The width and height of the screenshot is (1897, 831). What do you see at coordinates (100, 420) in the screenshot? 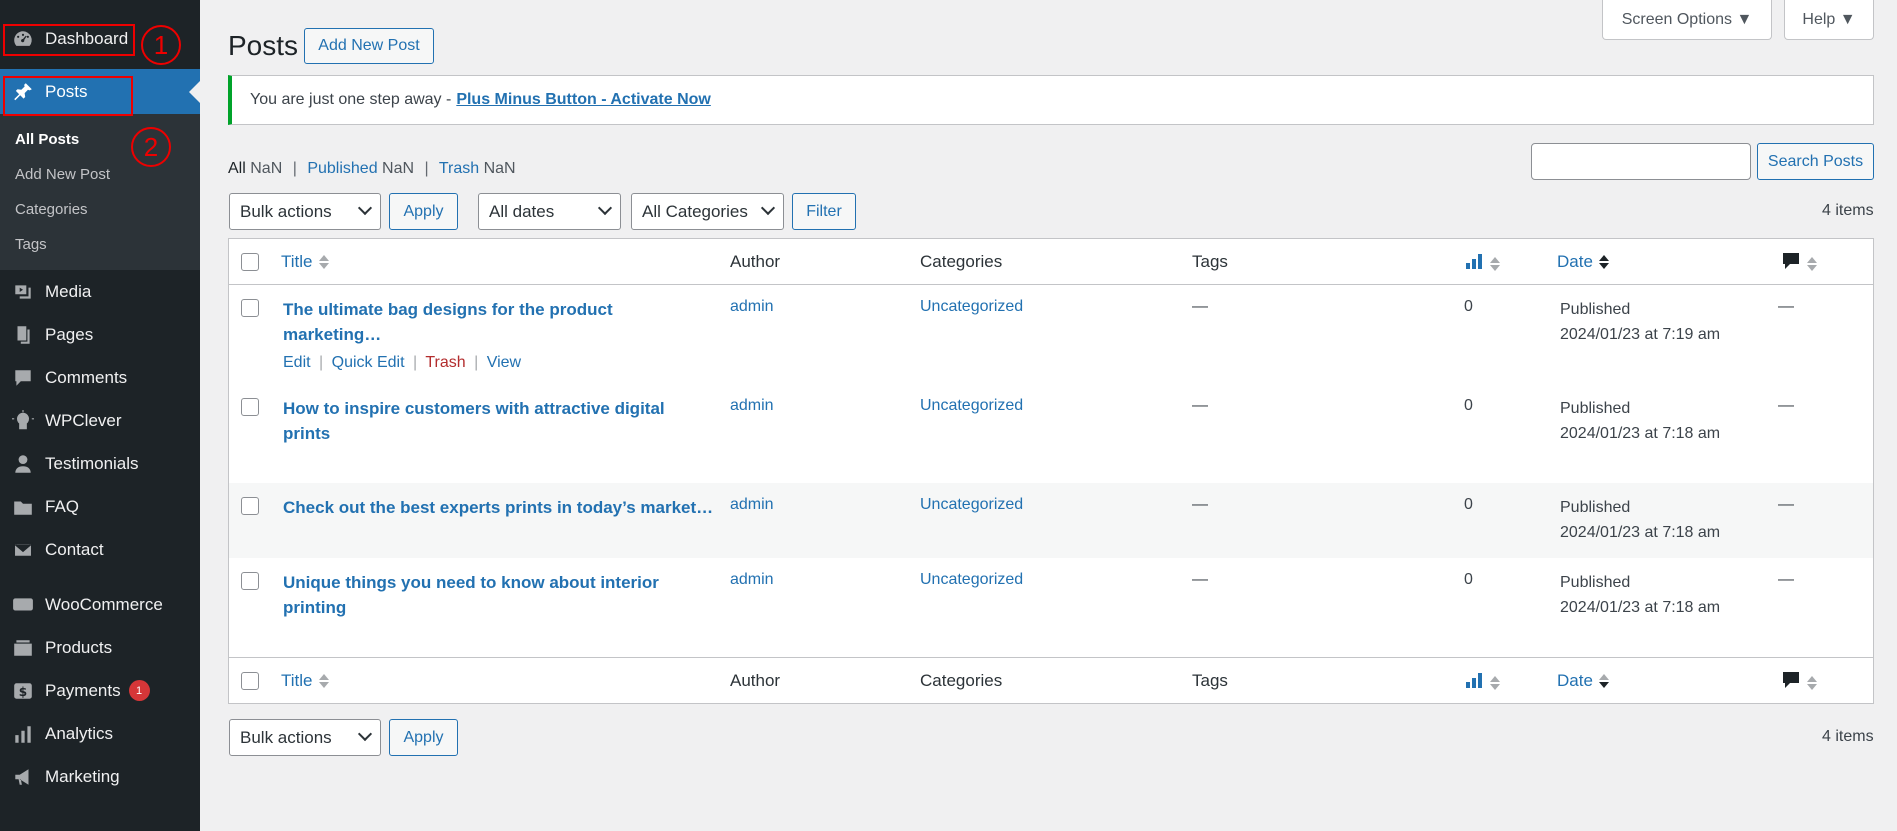
I see `sidebar-item-wpclever: WPClever` at bounding box center [100, 420].